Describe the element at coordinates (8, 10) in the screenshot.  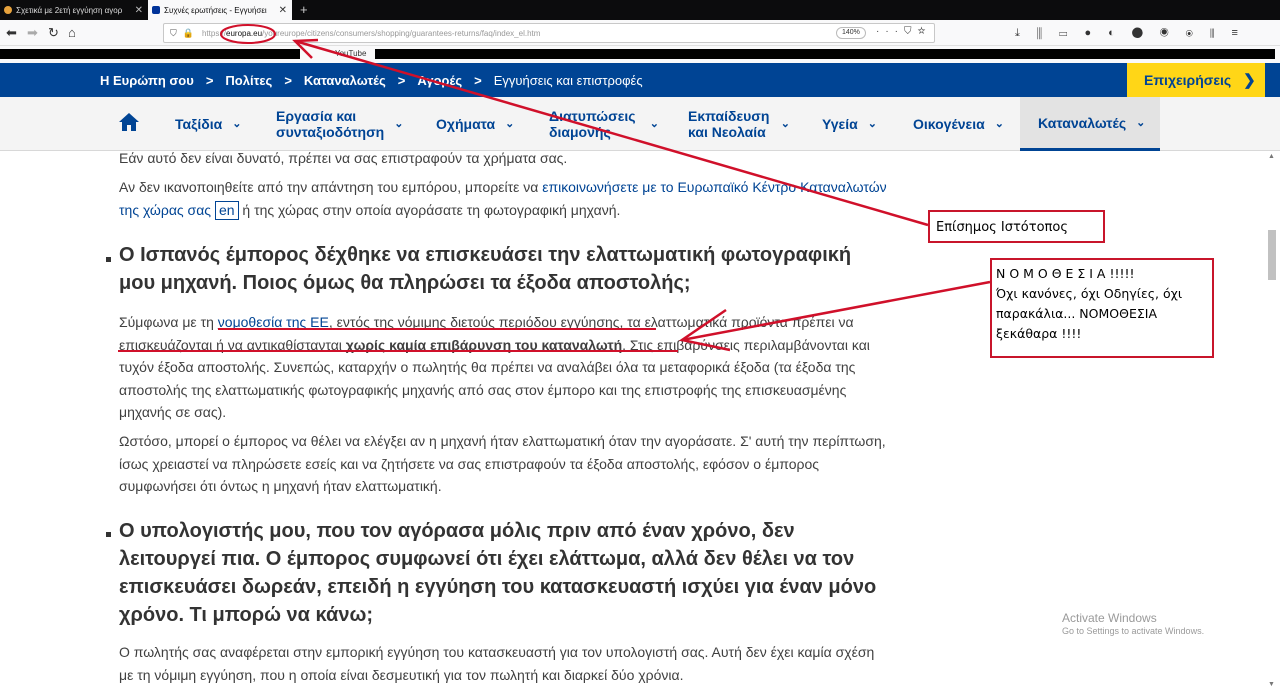
I see `tab-favicon-icon` at that location.